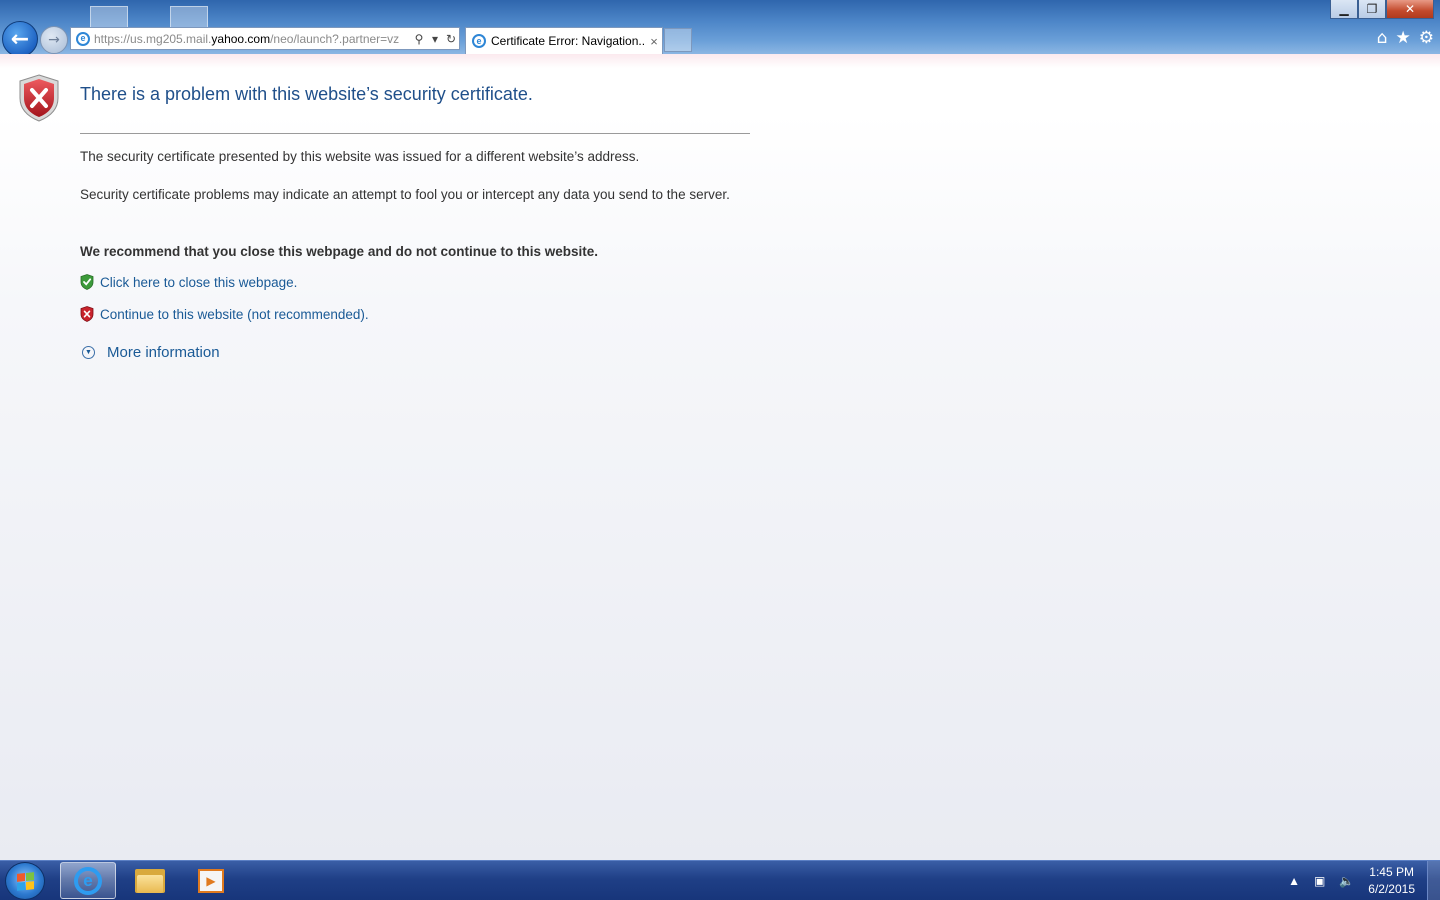  What do you see at coordinates (39, 98) in the screenshot?
I see `security-shield-error-icon` at bounding box center [39, 98].